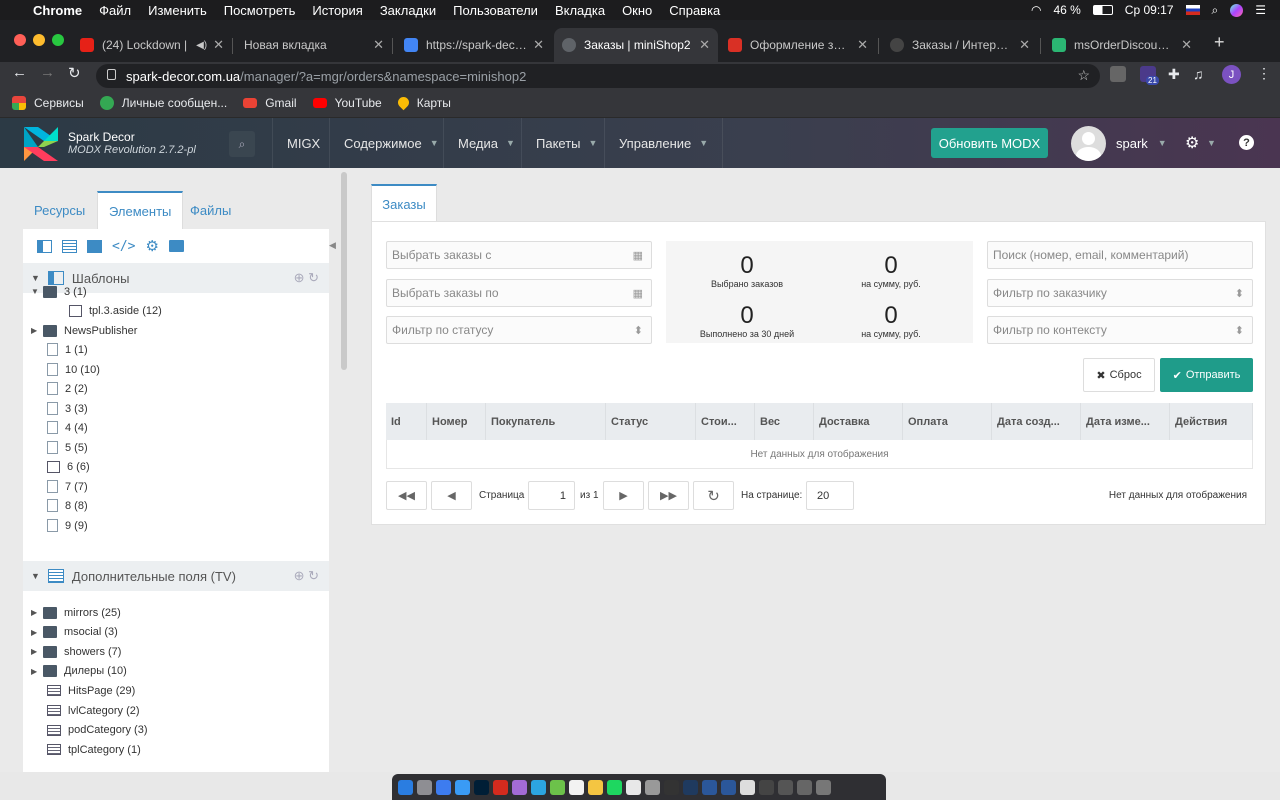 This screenshot has height=800, width=1280. Describe the element at coordinates (74, 632) in the screenshot. I see `tv-tree-item: ▶ msocial (3)` at that location.